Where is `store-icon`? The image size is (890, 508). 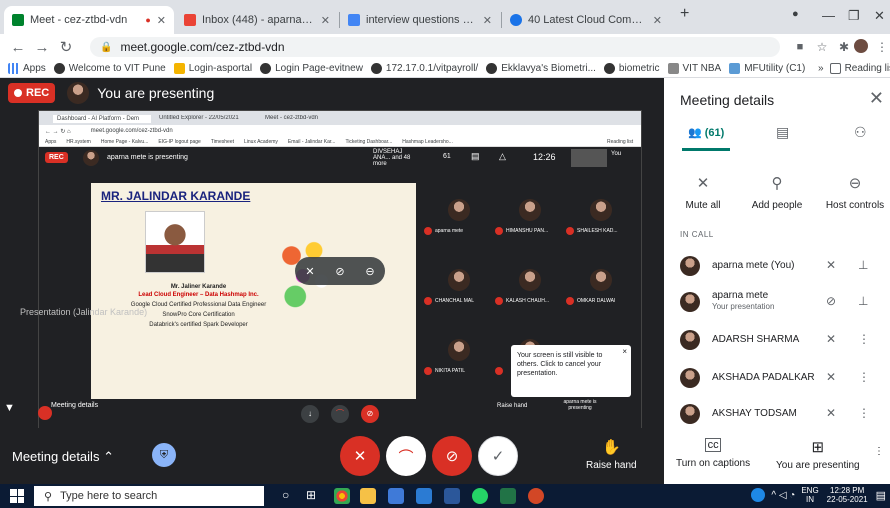
store-icon is located at coordinates (424, 496).